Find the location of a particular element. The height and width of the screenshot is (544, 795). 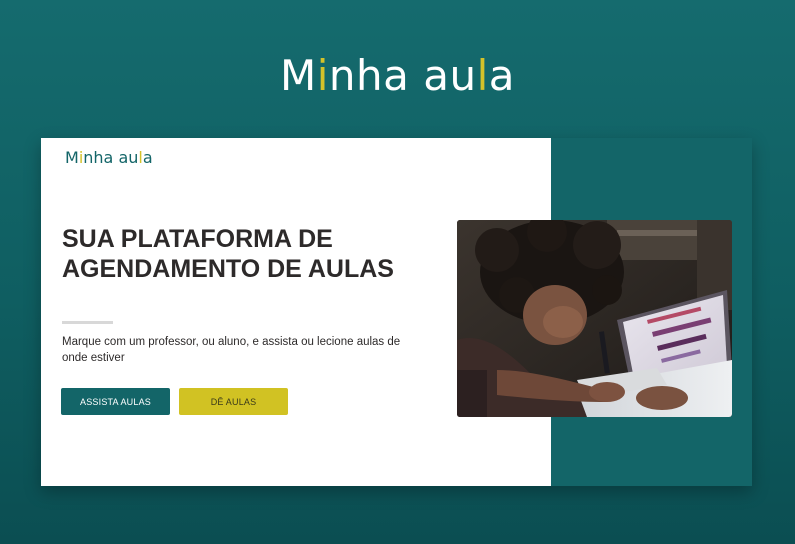

brand-title-part: M is located at coordinates (298, 75).